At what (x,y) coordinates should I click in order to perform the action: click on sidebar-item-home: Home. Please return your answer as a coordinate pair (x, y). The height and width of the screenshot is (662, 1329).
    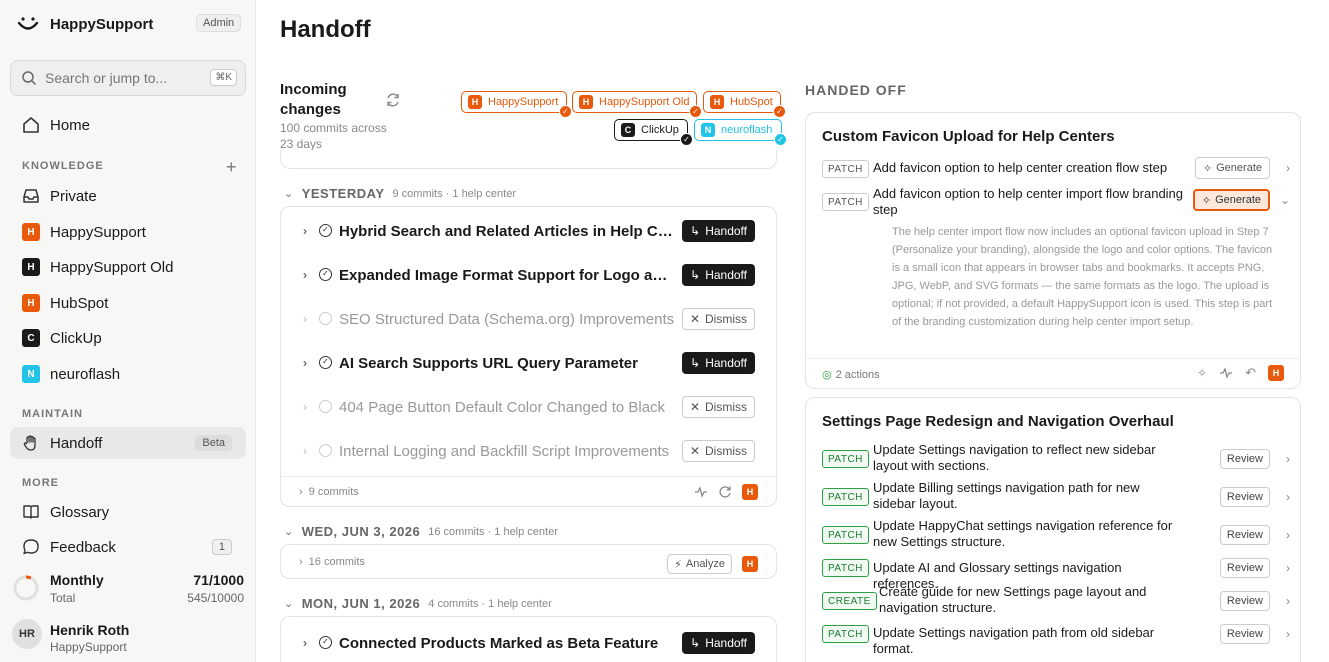
    Looking at the image, I should click on (128, 125).